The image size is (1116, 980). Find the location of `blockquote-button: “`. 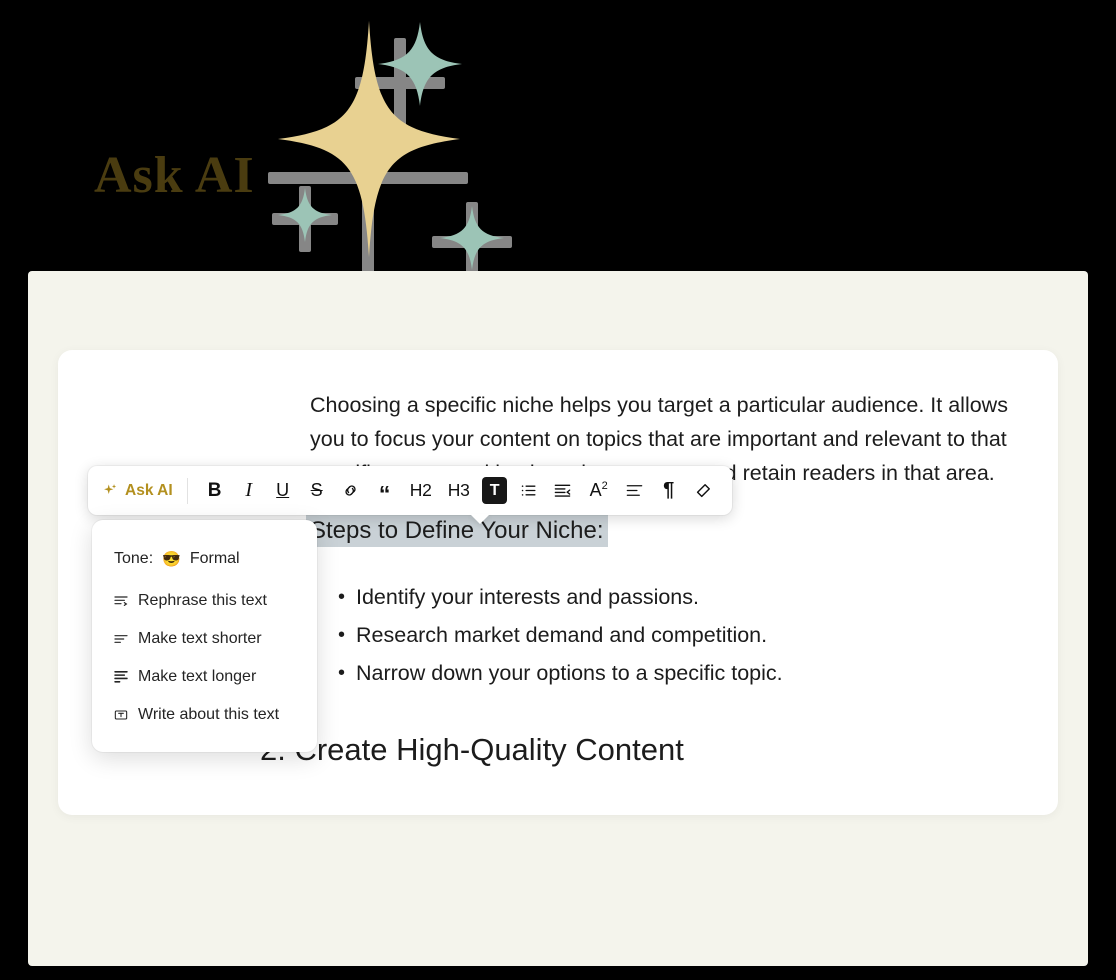

blockquote-button: “ is located at coordinates (385, 491).